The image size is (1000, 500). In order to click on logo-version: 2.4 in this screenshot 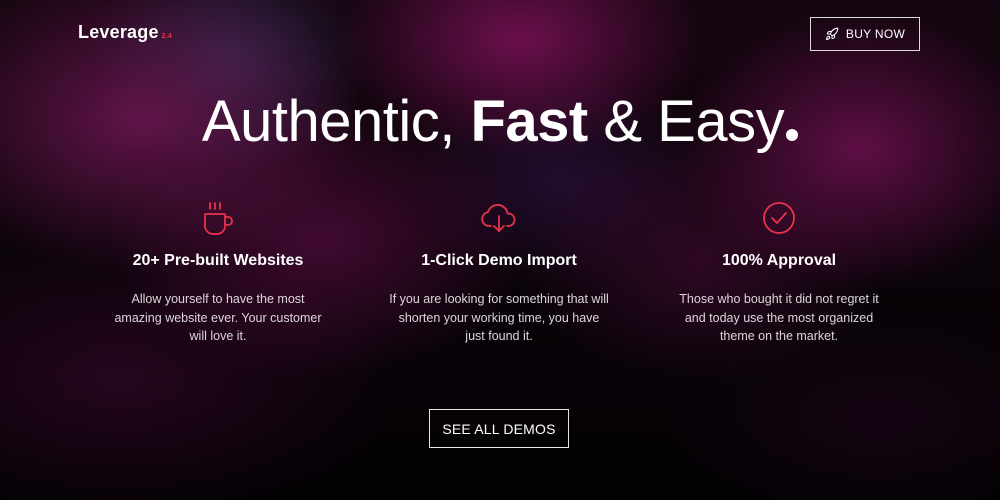, I will do `click(166, 36)`.